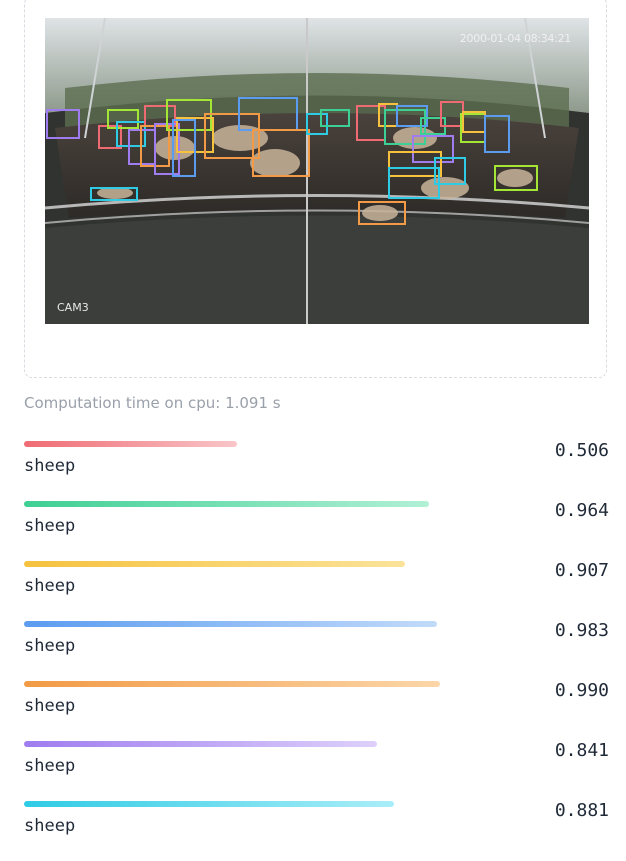 This screenshot has height=861, width=626. I want to click on camera-label: CAM3, so click(73, 307).